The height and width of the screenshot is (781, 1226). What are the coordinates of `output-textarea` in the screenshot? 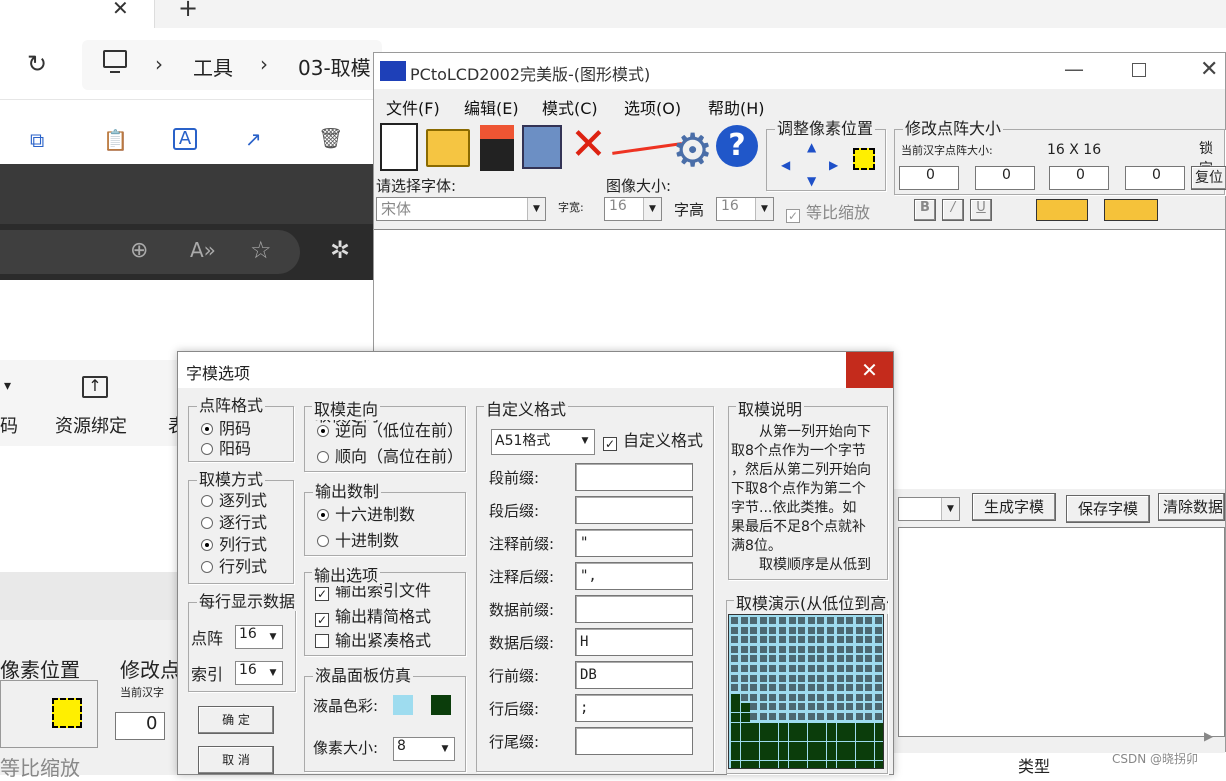 It's located at (1061, 632).